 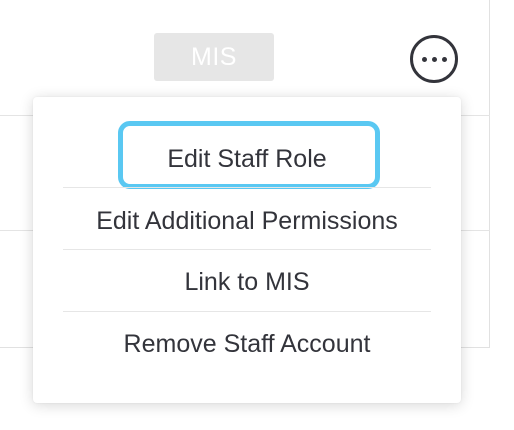 I want to click on mis-badge: MIS, so click(x=214, y=57).